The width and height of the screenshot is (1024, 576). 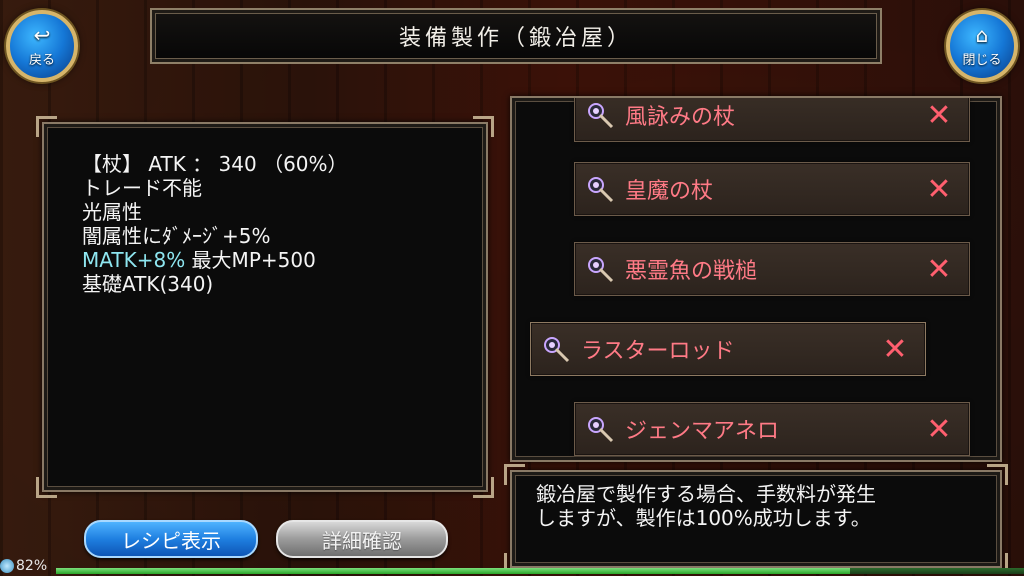 What do you see at coordinates (112, 212) in the screenshot?
I see `stat-element: 光属性` at bounding box center [112, 212].